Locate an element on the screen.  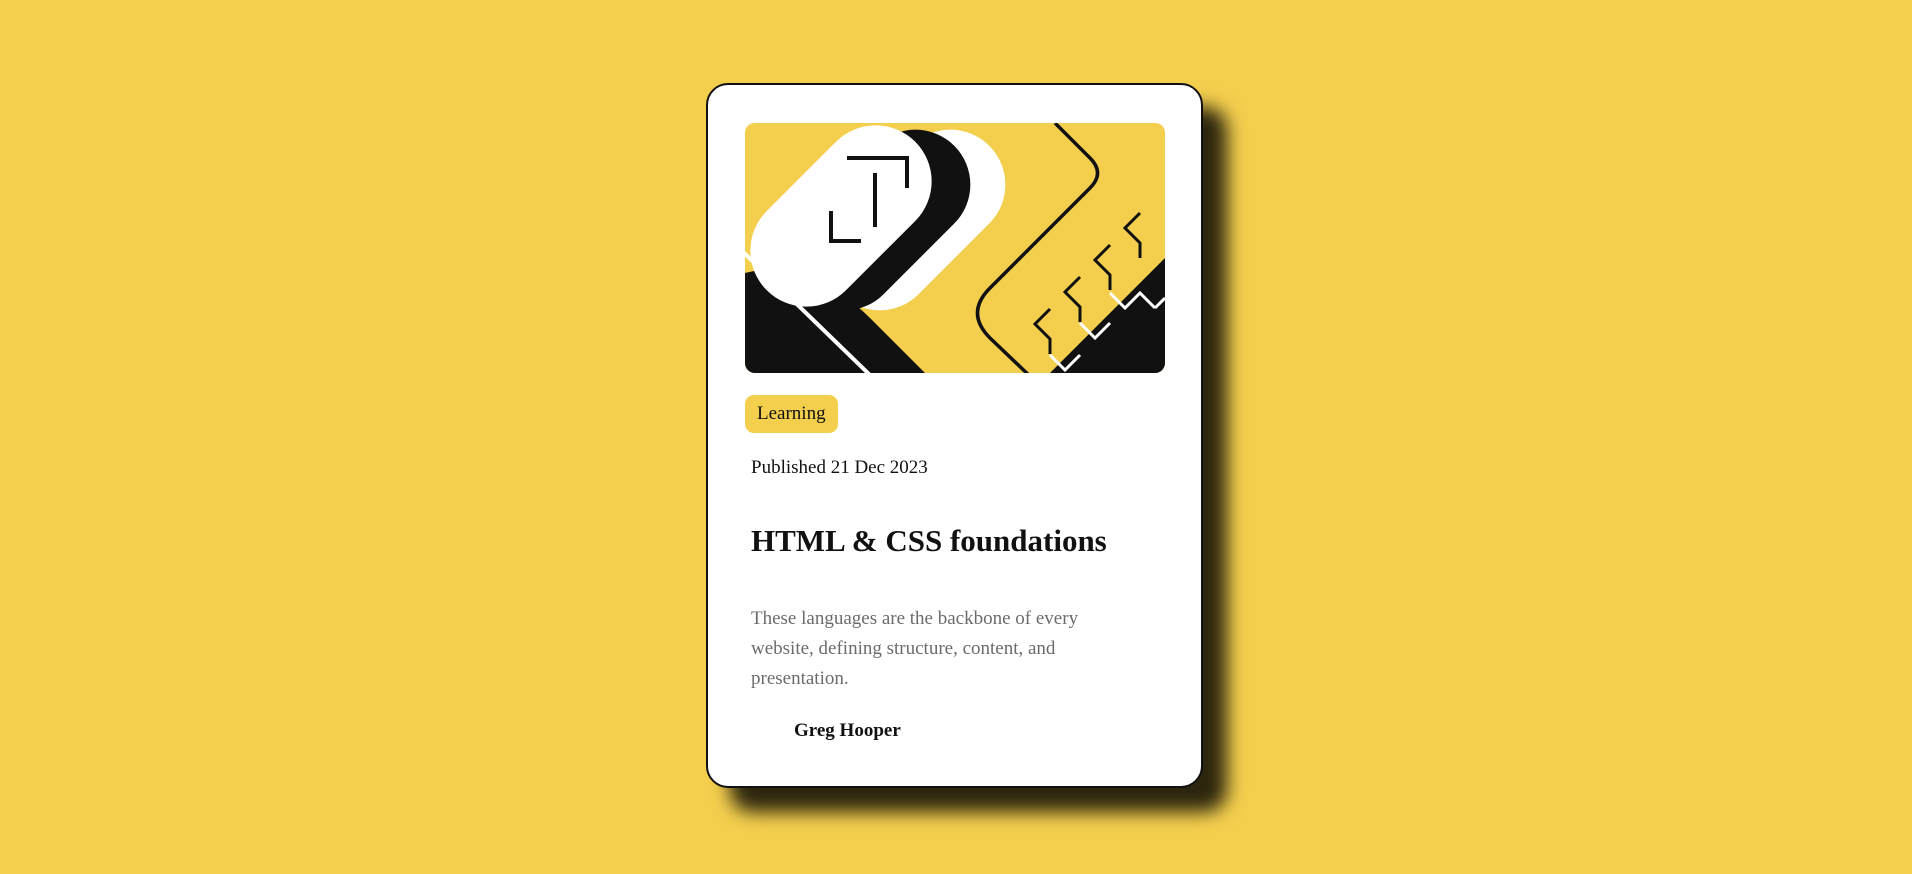
category-tag: Learning is located at coordinates (791, 414).